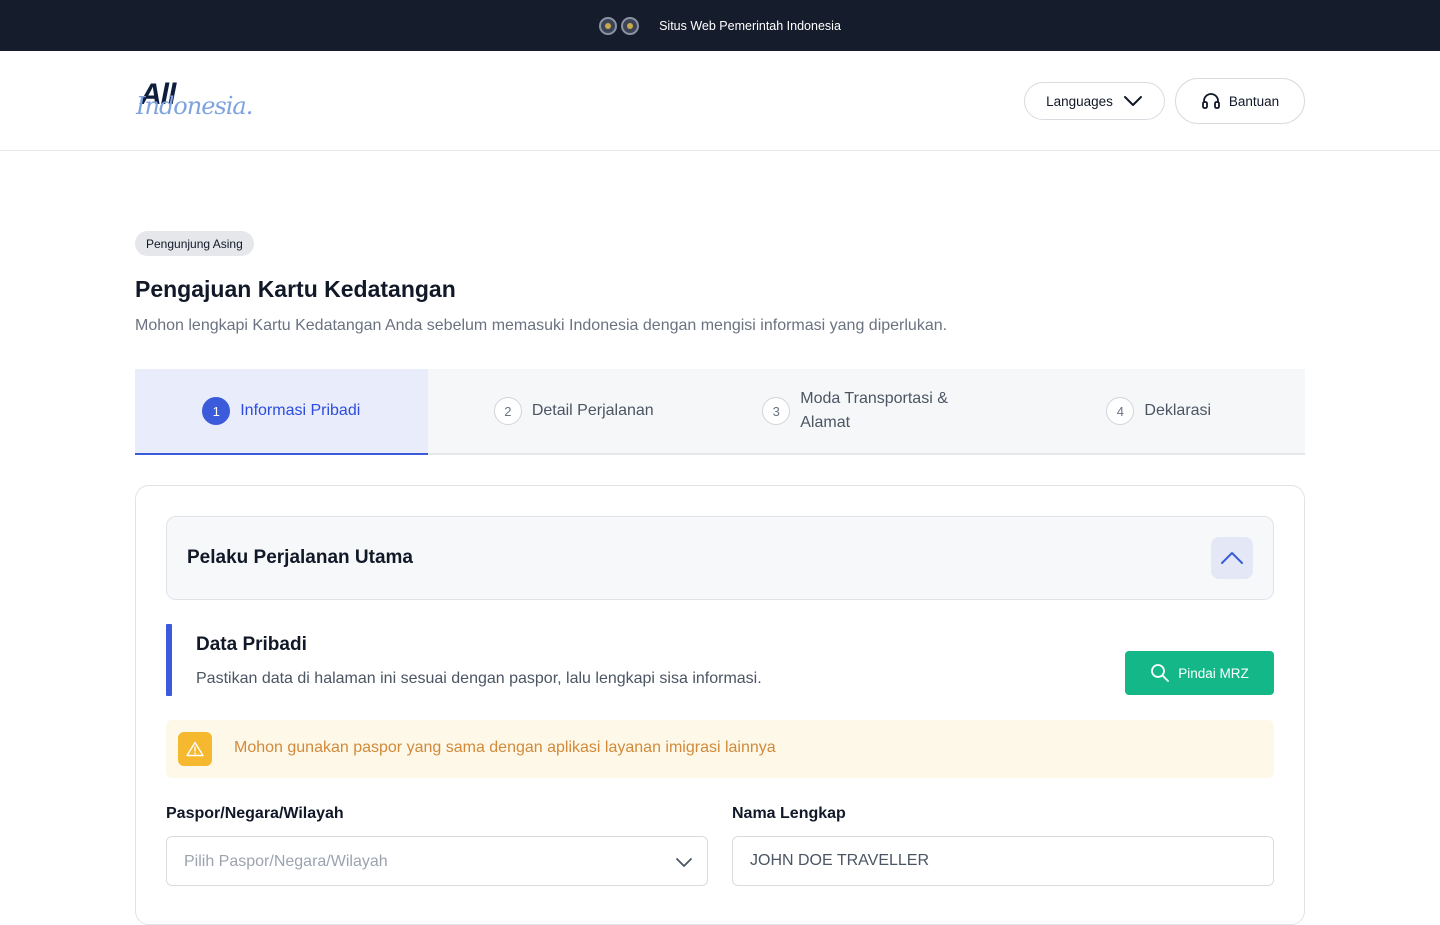  Describe the element at coordinates (295, 289) in the screenshot. I see `page-title: Pengajuan Kartu Kedatangan` at that location.